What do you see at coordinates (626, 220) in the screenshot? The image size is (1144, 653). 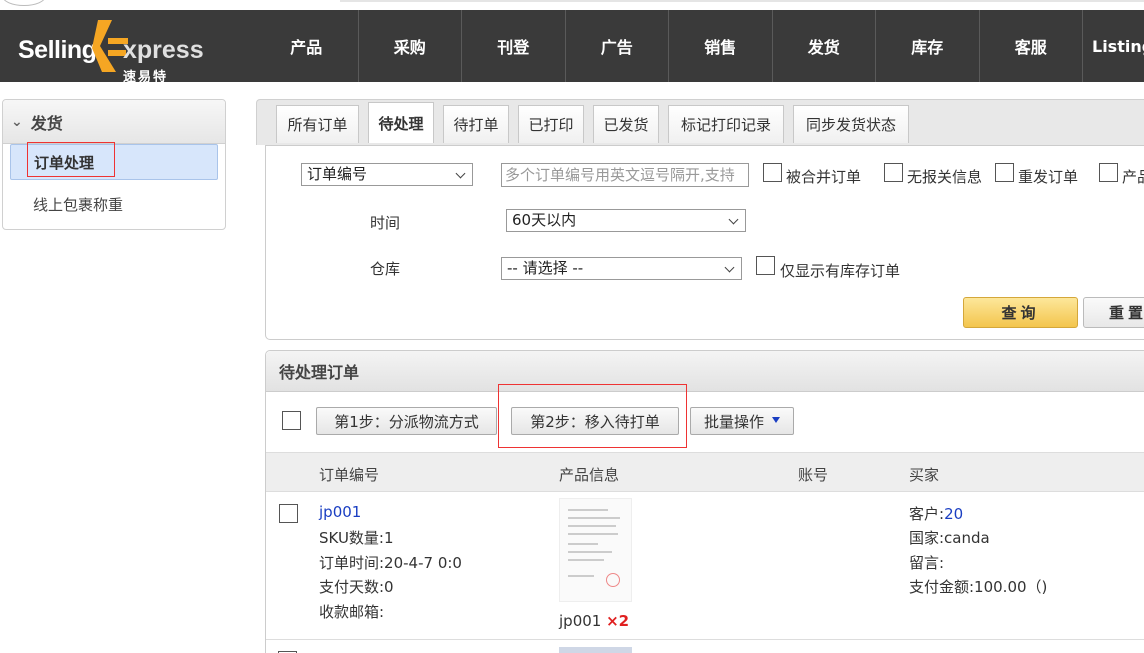 I see `time-range-select: 60天以内` at bounding box center [626, 220].